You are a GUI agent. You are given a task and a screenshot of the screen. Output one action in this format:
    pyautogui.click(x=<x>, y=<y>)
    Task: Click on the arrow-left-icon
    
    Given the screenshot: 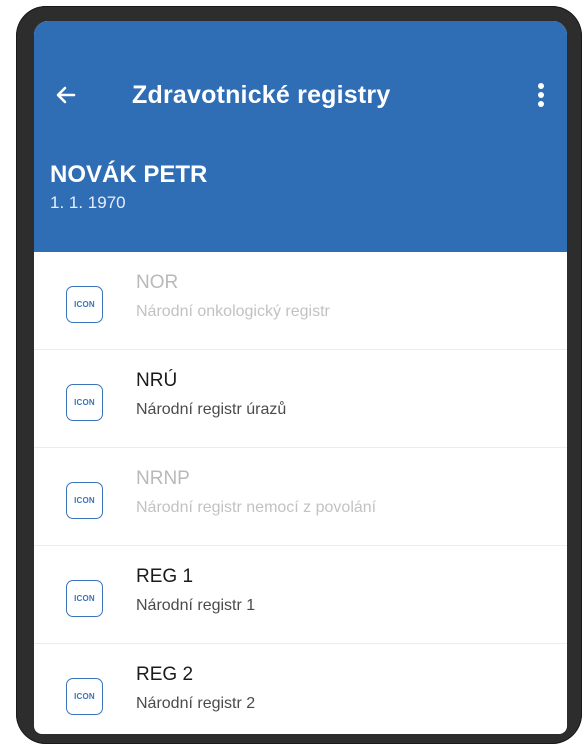 What is the action you would take?
    pyautogui.click(x=66, y=95)
    